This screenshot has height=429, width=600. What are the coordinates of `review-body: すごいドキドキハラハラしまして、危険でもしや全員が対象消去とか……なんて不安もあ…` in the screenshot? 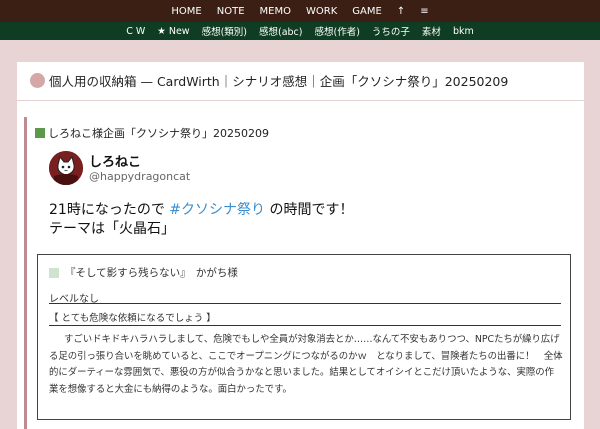 It's located at (306, 364).